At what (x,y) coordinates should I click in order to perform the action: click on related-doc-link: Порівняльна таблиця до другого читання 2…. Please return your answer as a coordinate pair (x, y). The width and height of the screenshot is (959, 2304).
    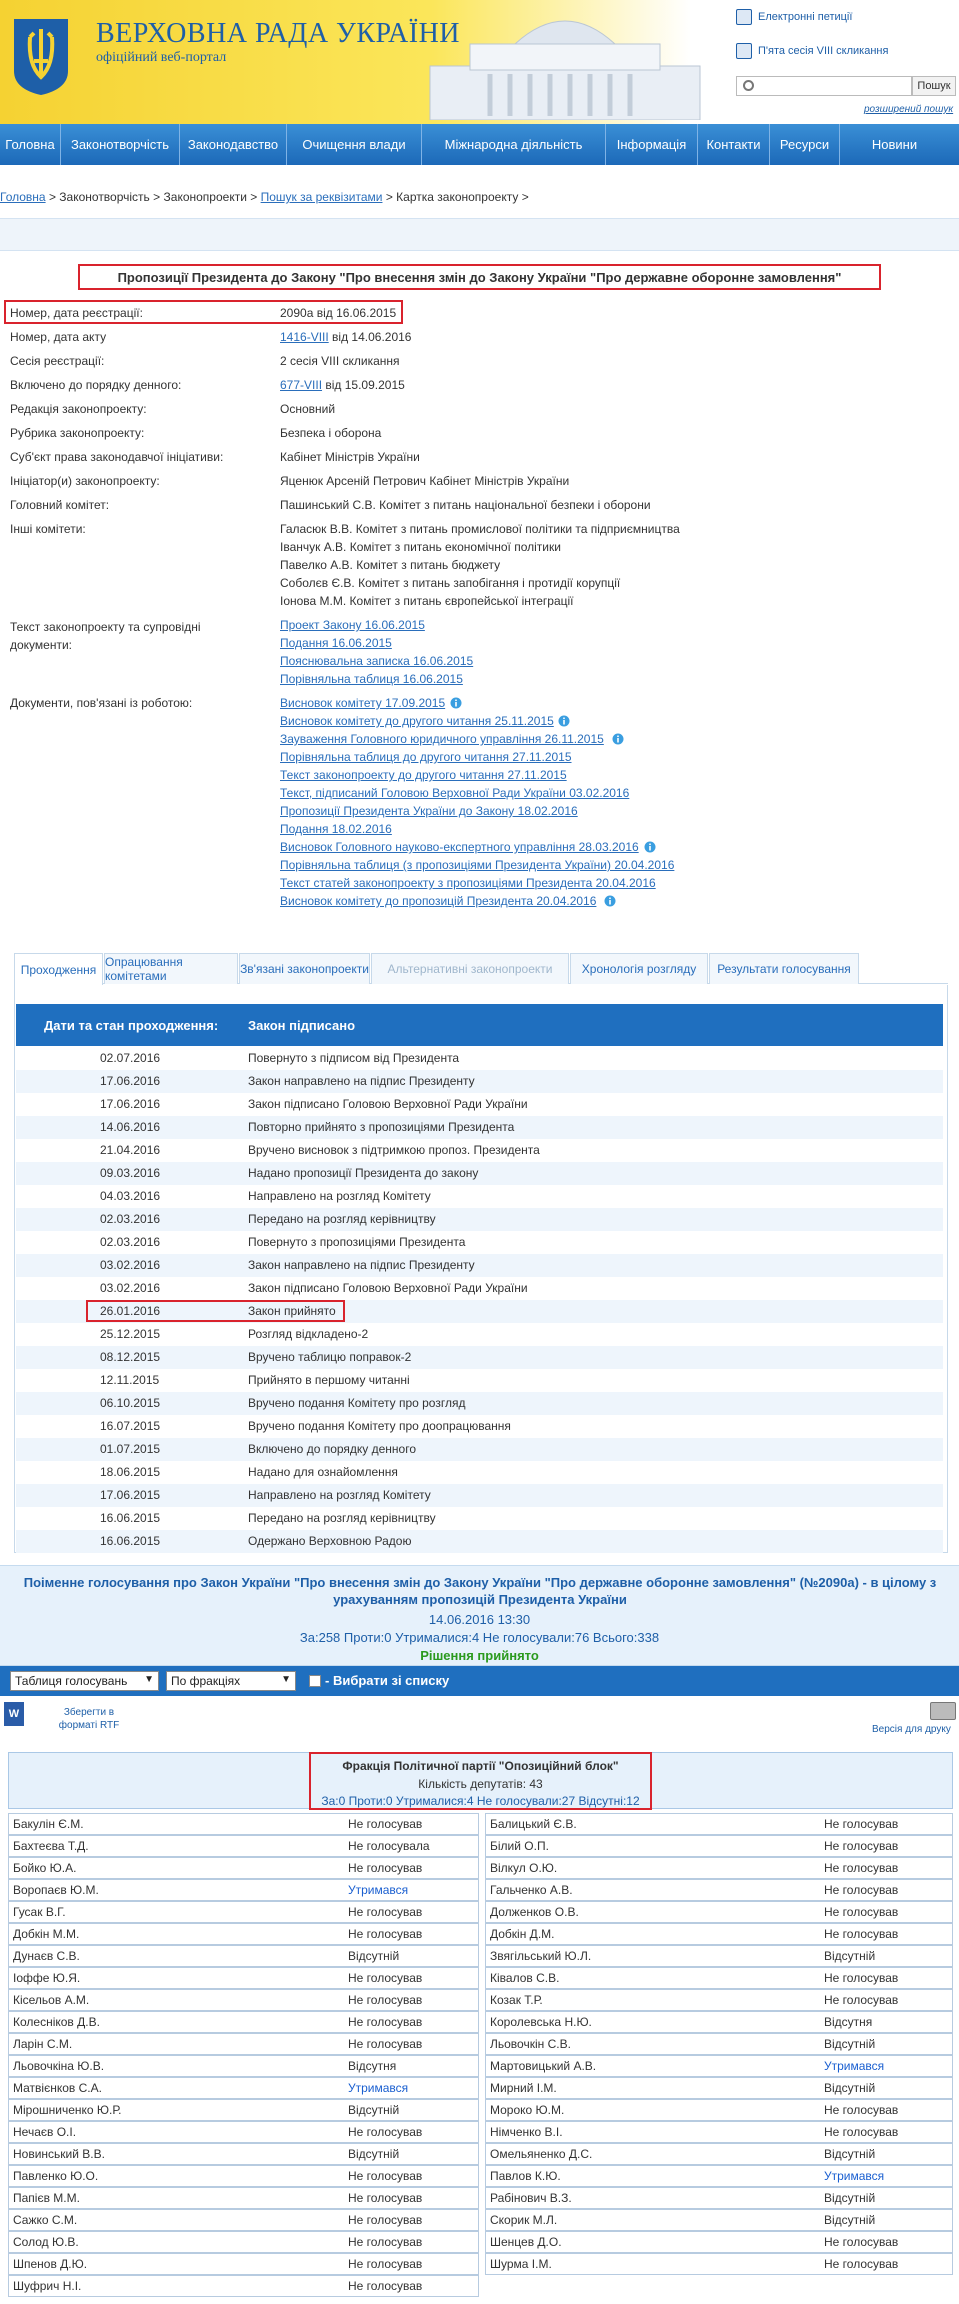
    Looking at the image, I should click on (477, 759).